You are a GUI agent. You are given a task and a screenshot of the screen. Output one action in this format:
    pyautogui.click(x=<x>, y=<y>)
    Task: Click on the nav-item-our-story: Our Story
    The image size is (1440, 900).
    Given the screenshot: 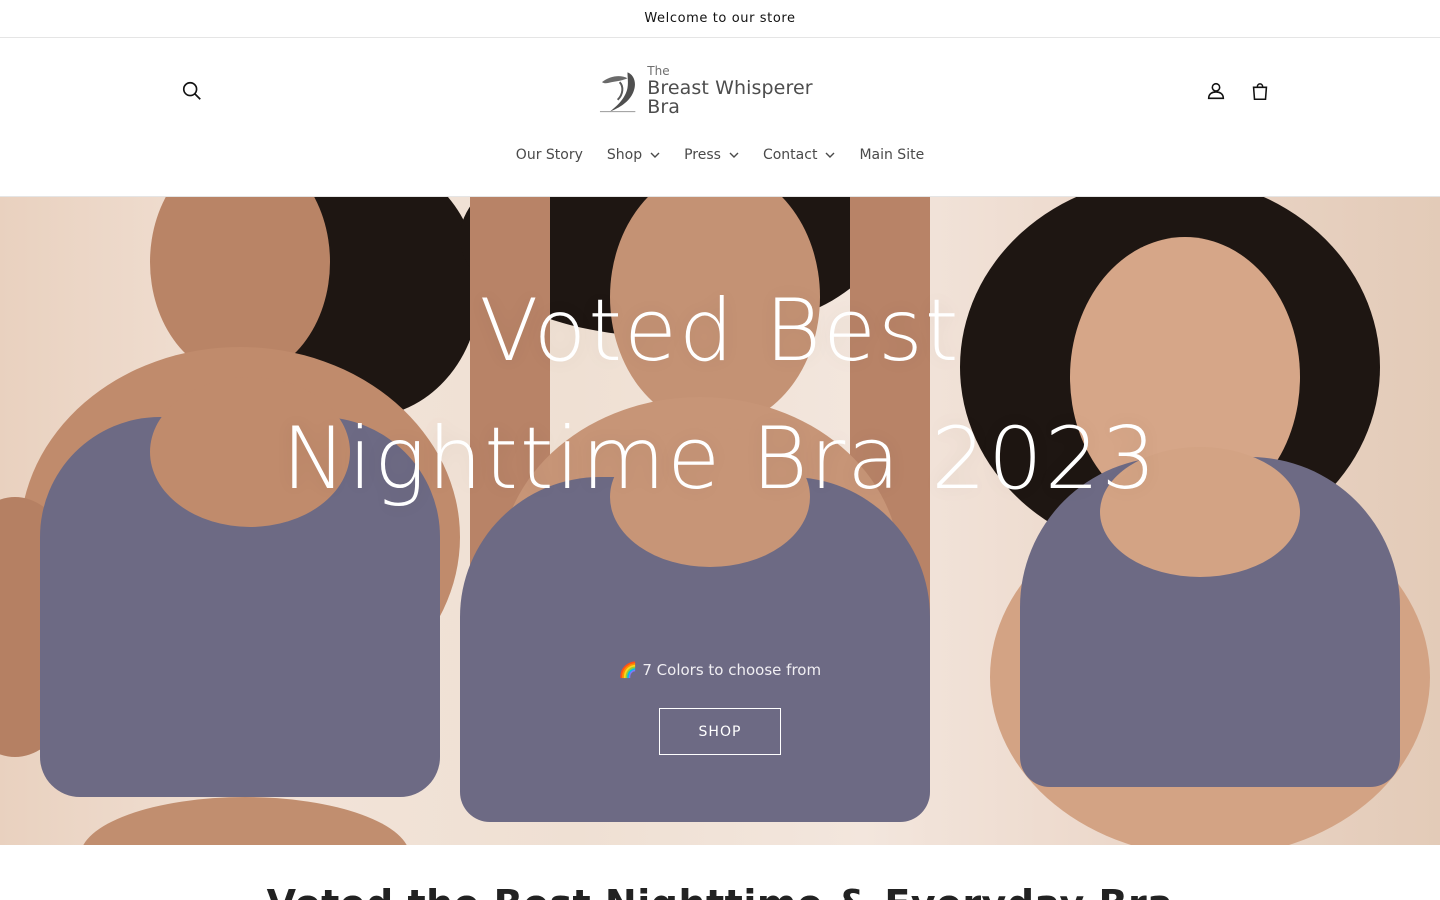 What is the action you would take?
    pyautogui.click(x=549, y=155)
    